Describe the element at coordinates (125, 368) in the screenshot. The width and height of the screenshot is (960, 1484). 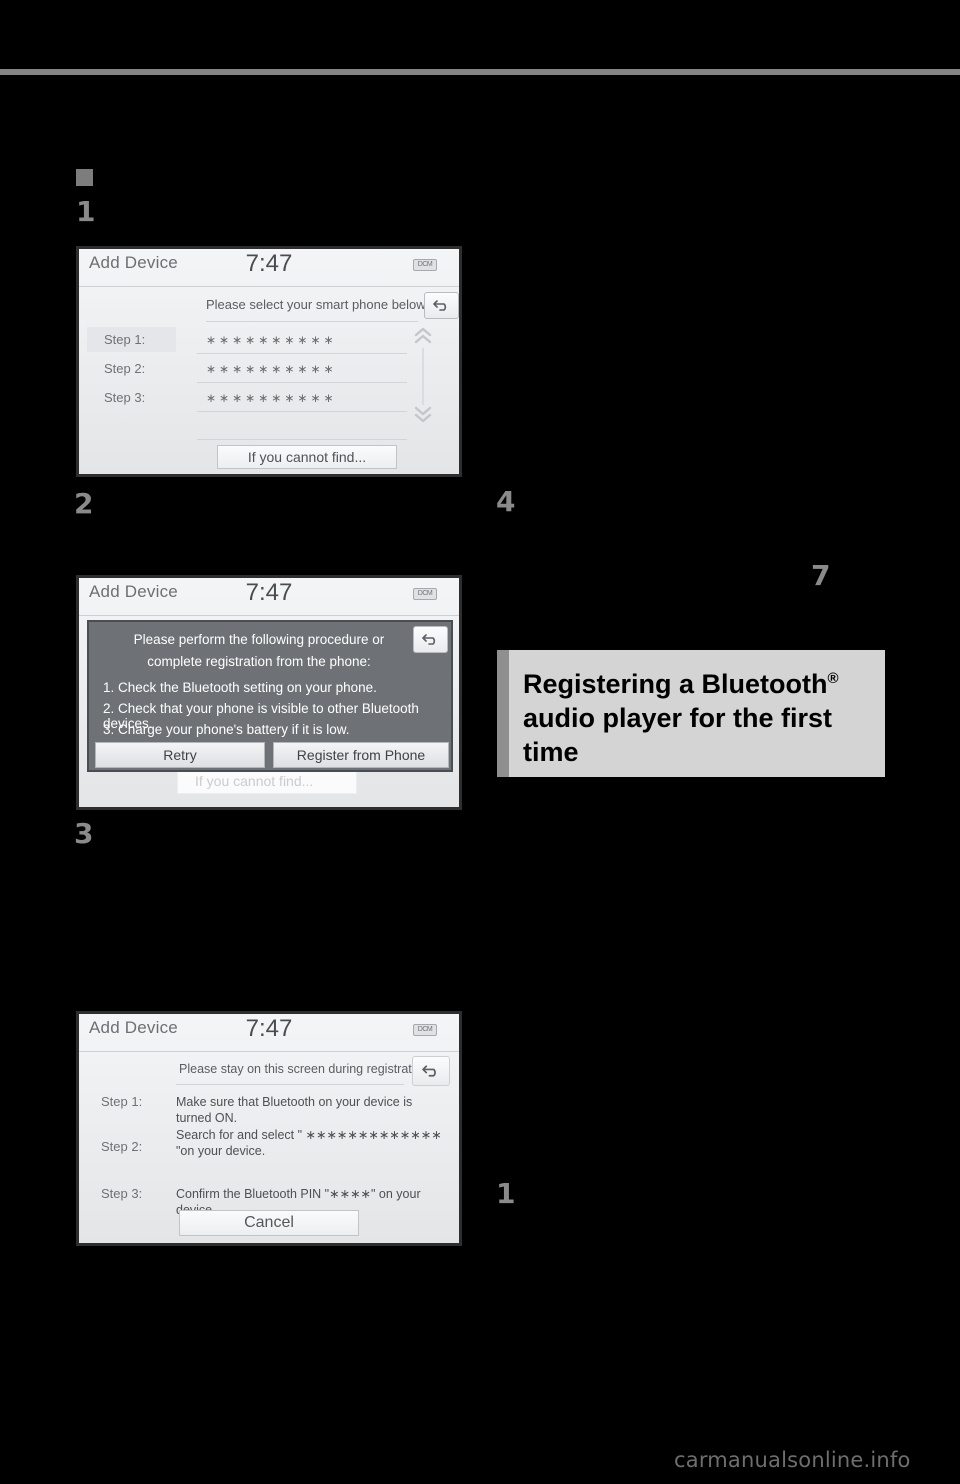
I see `shot1-row2-label: Step 2:` at that location.